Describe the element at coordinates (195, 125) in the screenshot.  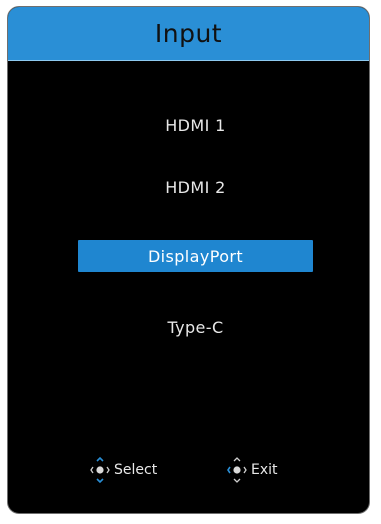
I see `input-option-hdmi-1: HDMI 1` at that location.